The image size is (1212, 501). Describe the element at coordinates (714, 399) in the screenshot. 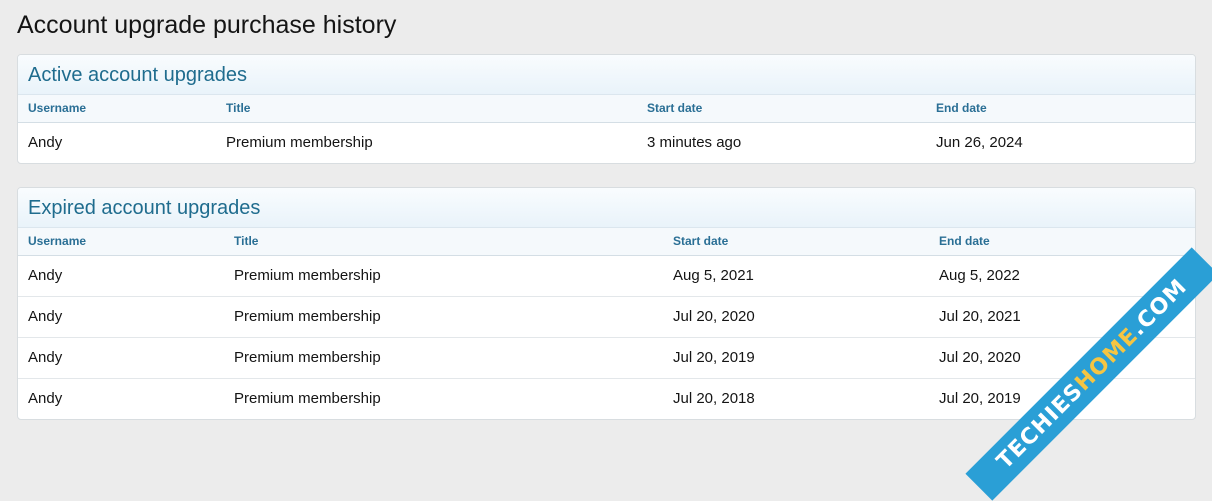

I see `cell-start-date: Jul 20, 2018` at that location.